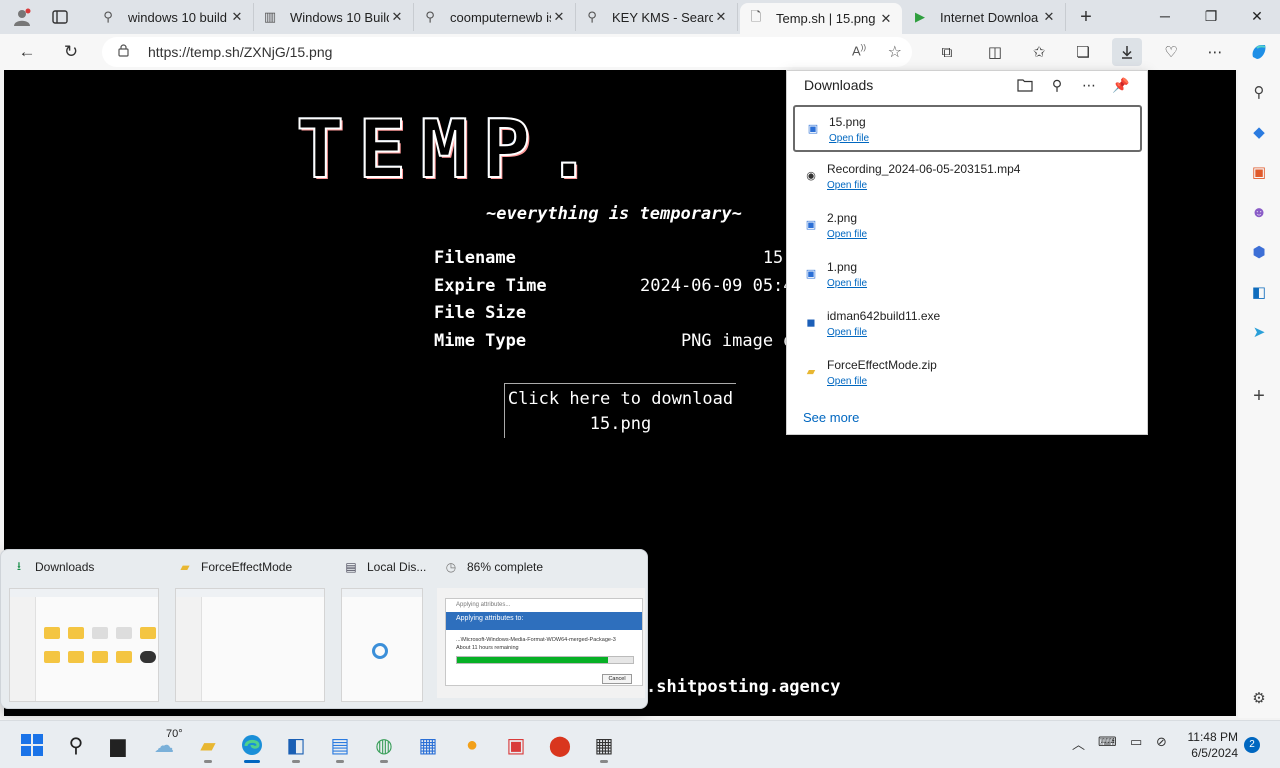 The image size is (1280, 768). I want to click on favorites-icon: ✩, so click(1039, 52).